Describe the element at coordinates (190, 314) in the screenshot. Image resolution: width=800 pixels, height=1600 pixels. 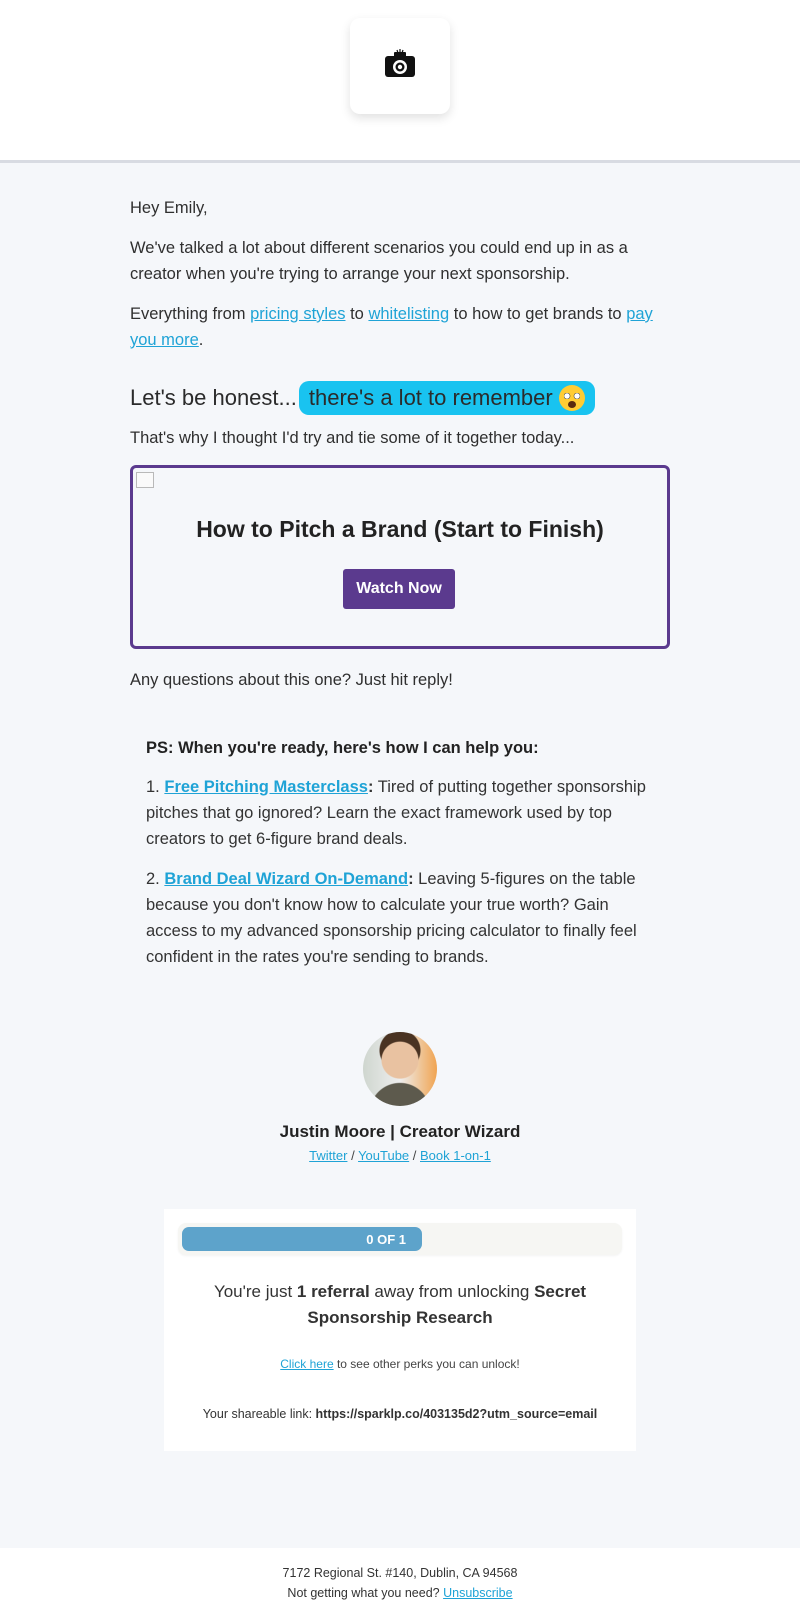
I see `topics-prefix: Everything from` at that location.